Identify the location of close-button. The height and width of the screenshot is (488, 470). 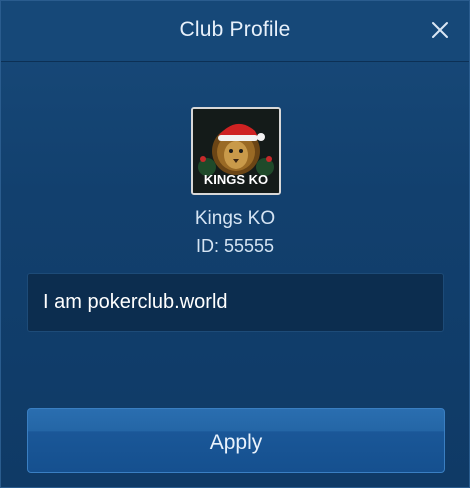
(440, 30).